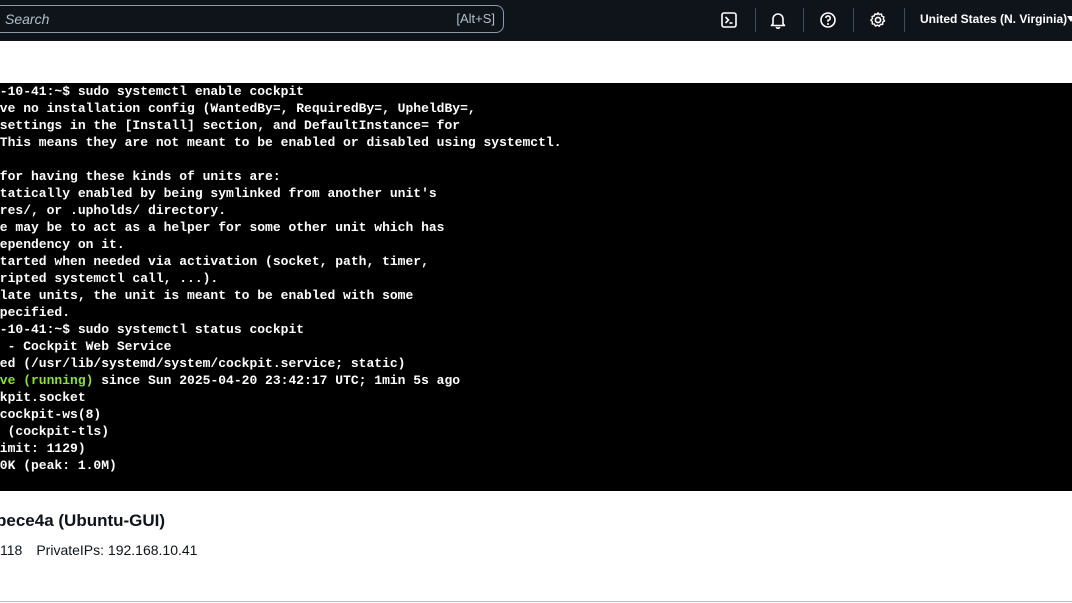 This screenshot has height=603, width=1072. What do you see at coordinates (113, 210) in the screenshot?
I see `terminal-line: ires/, or .upholds/ directory.` at bounding box center [113, 210].